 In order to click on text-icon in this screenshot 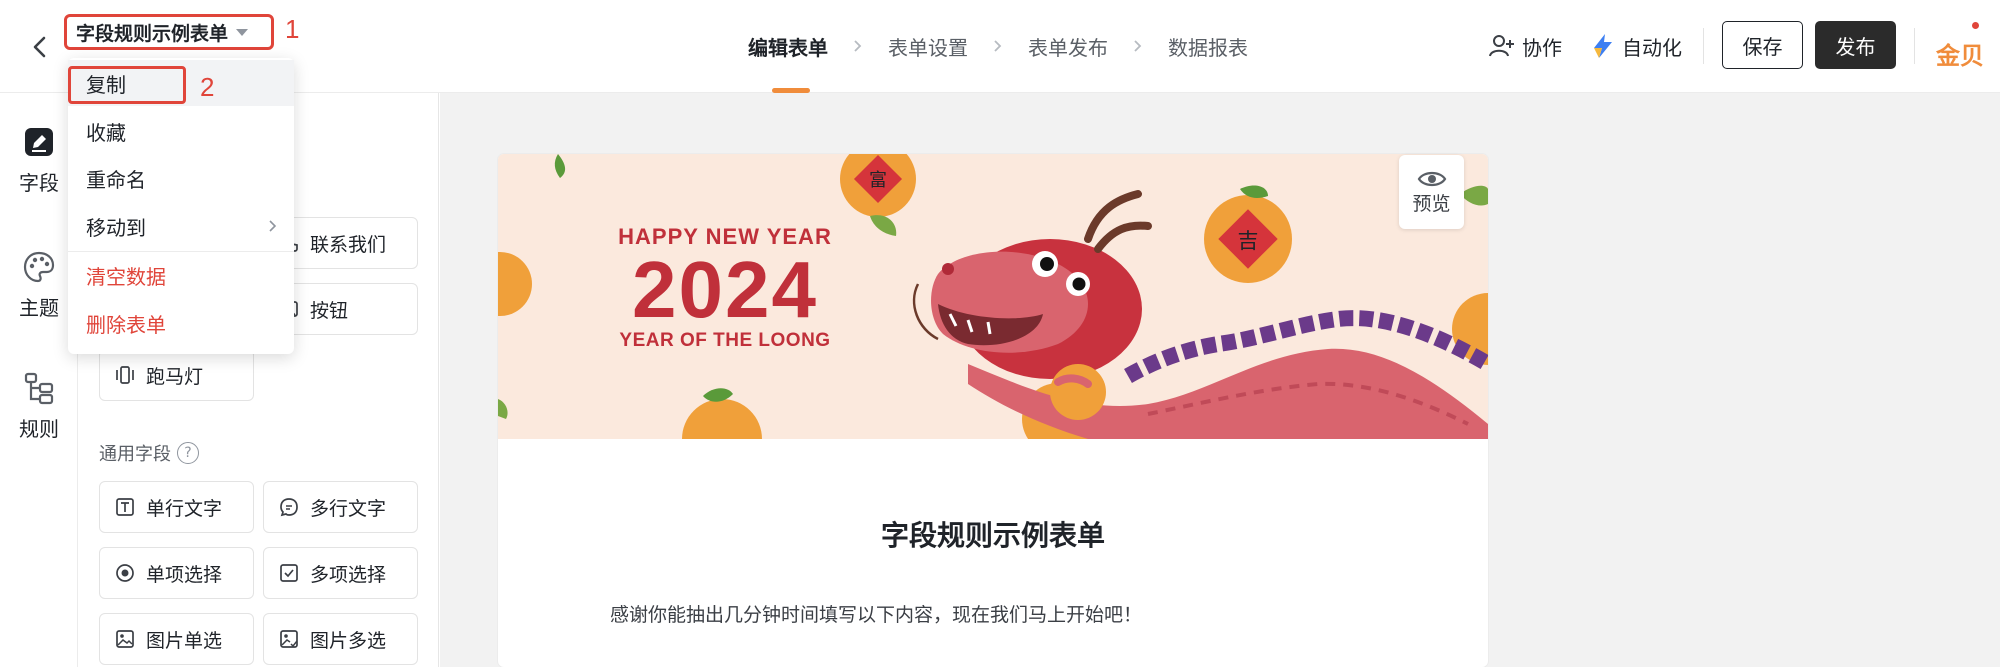, I will do `click(125, 507)`.